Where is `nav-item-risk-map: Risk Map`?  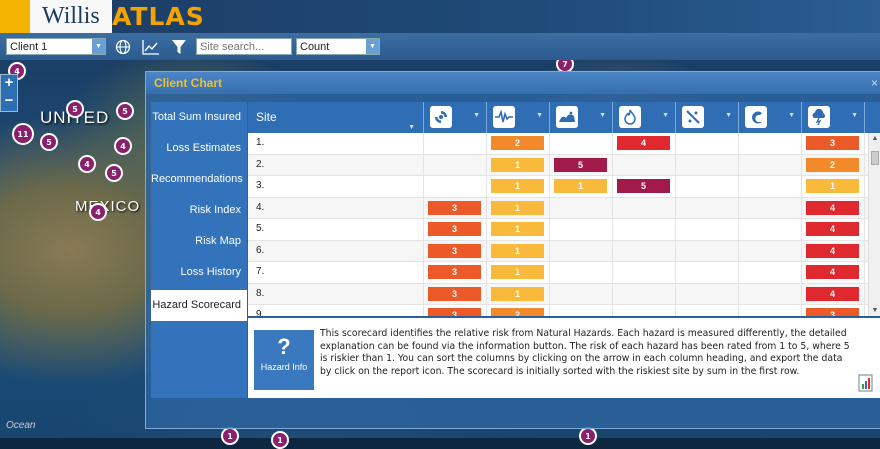 nav-item-risk-map: Risk Map is located at coordinates (199, 241).